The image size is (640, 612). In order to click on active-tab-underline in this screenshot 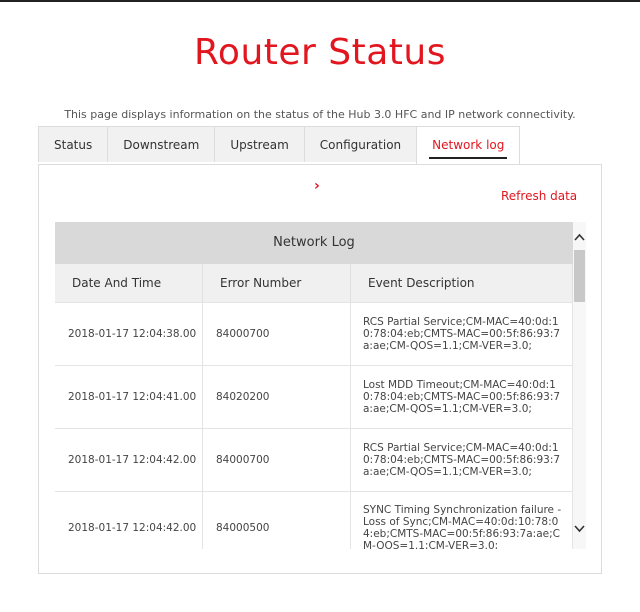, I will do `click(468, 158)`.